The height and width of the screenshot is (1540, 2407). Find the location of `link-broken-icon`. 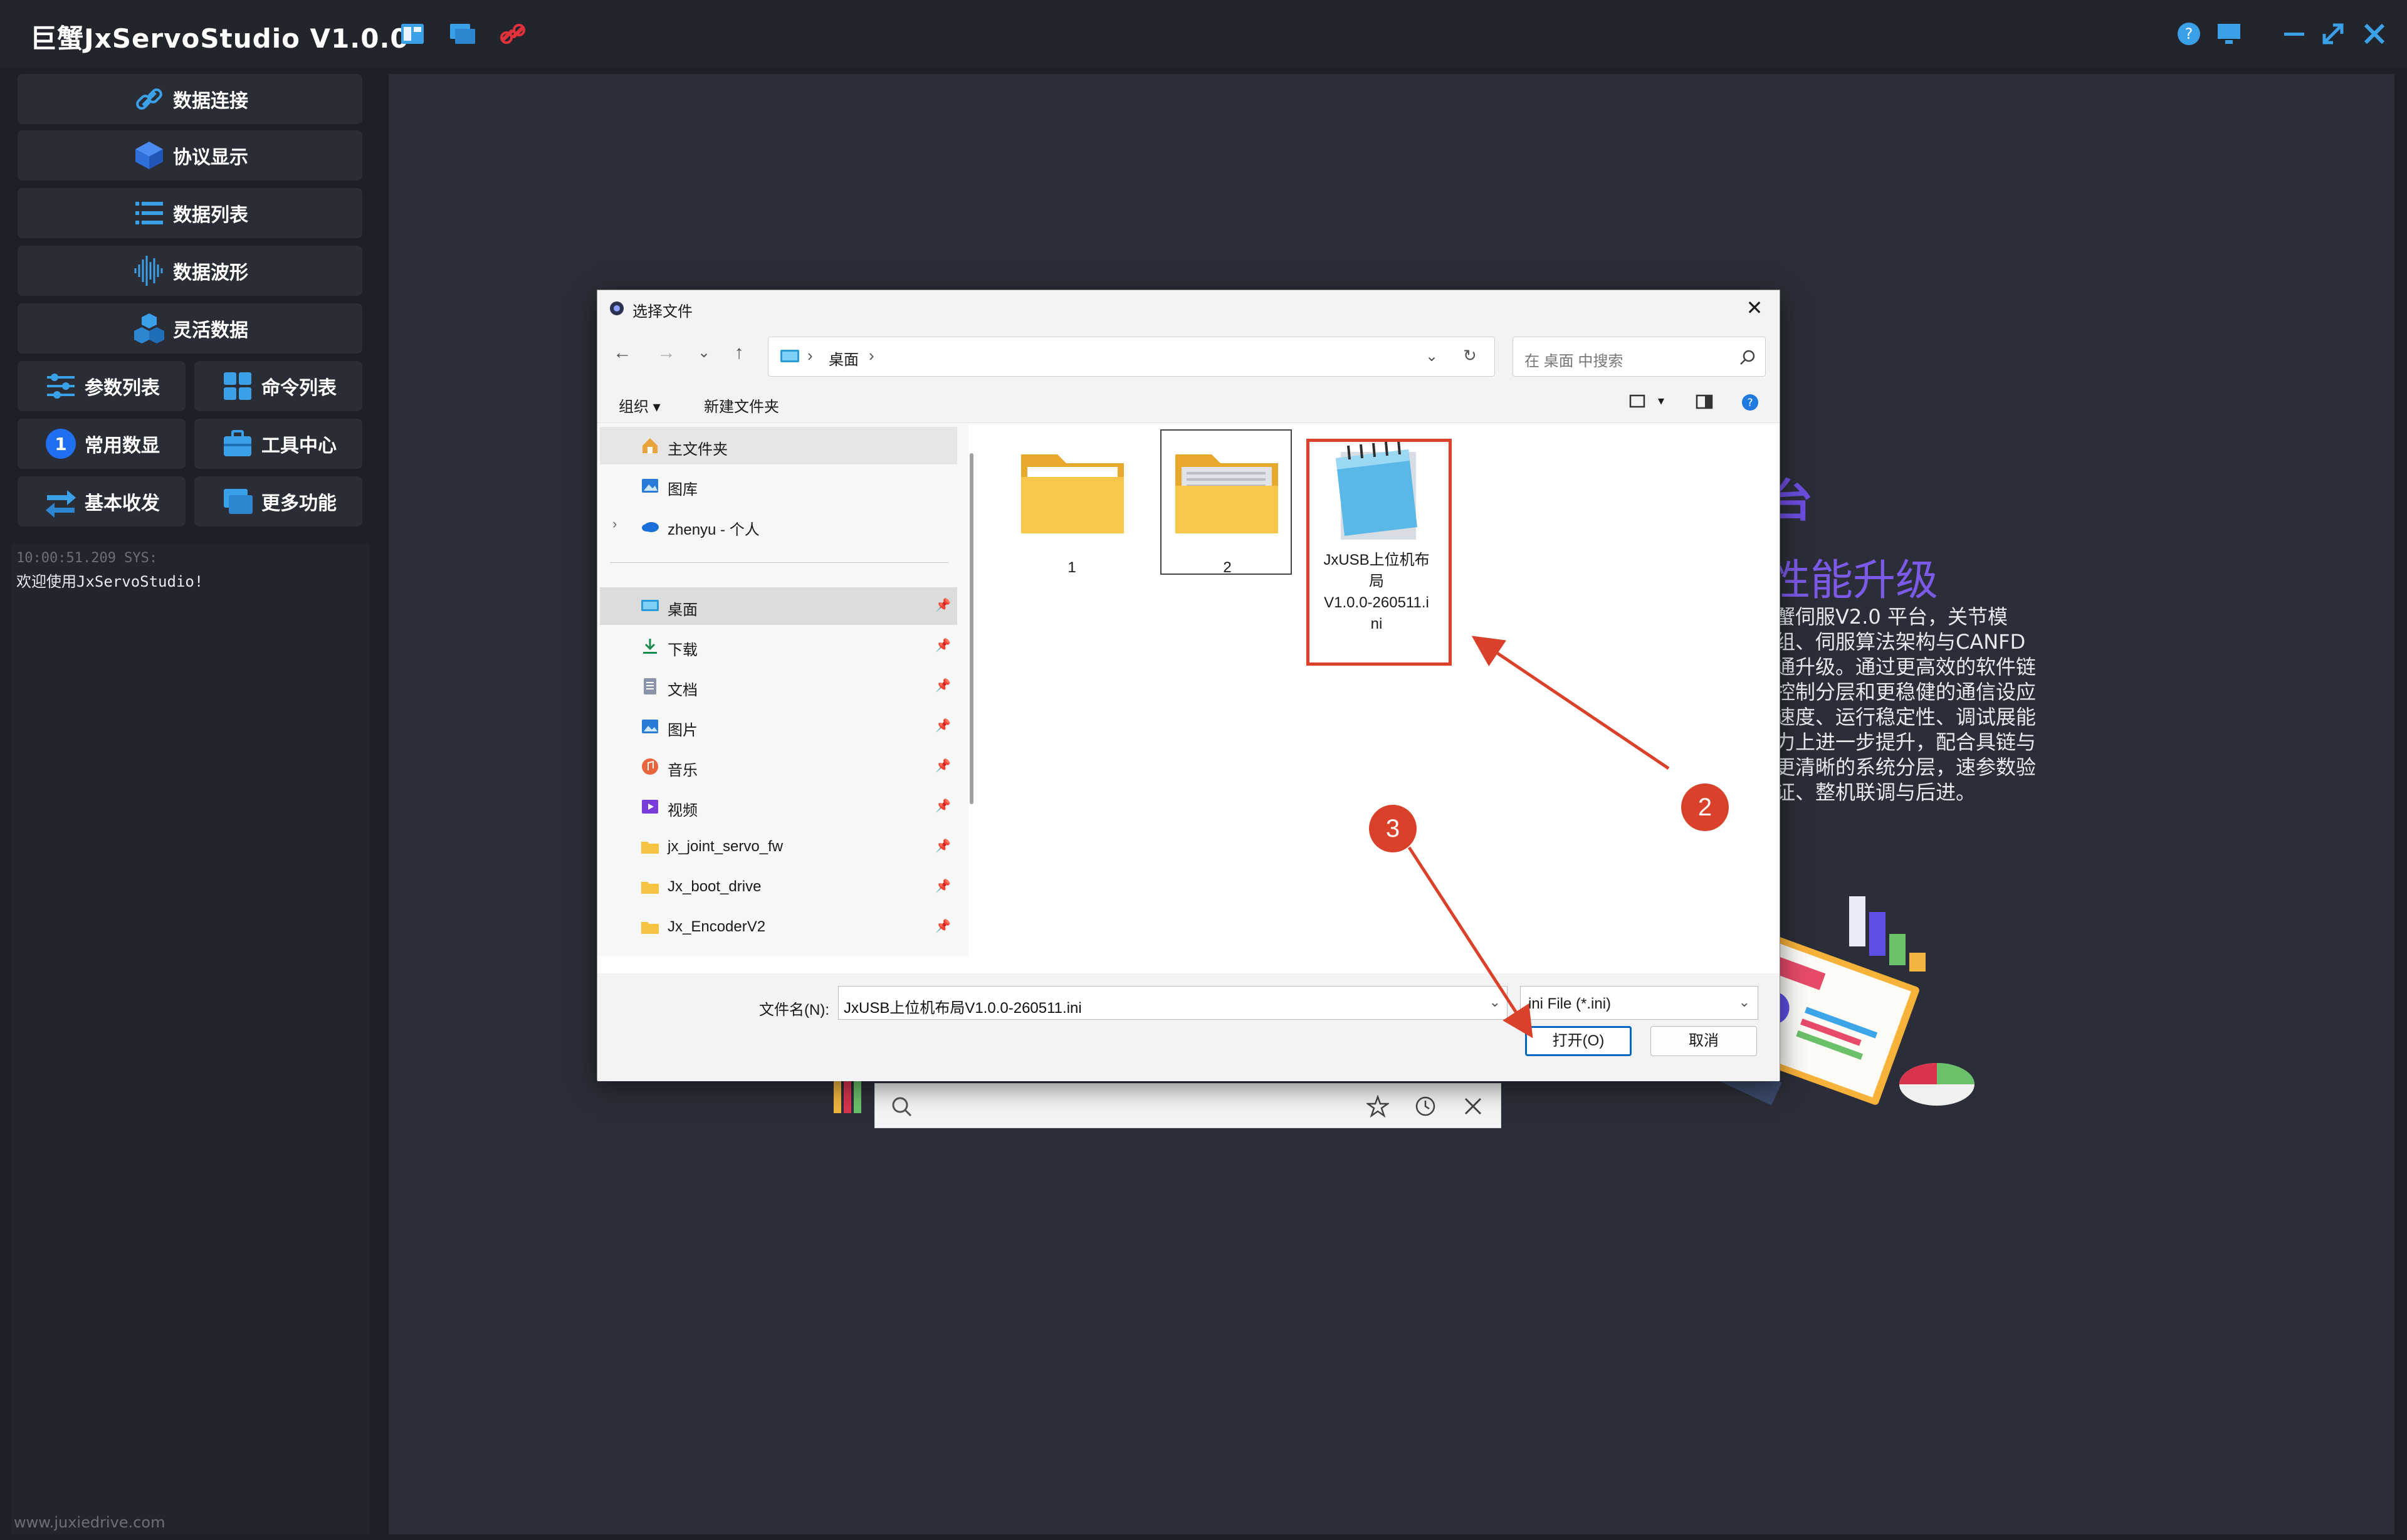

link-broken-icon is located at coordinates (513, 34).